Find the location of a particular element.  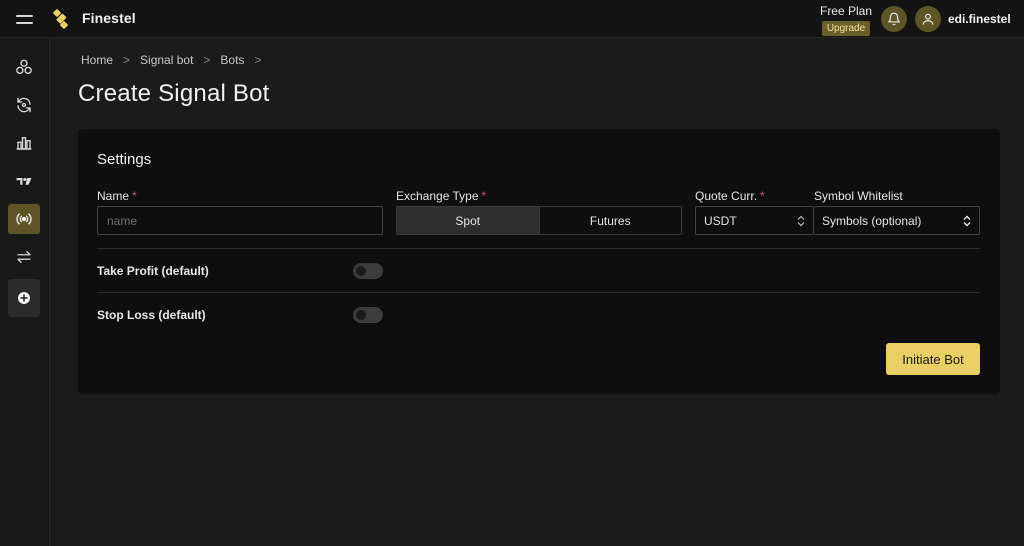

notifications-button is located at coordinates (894, 19).